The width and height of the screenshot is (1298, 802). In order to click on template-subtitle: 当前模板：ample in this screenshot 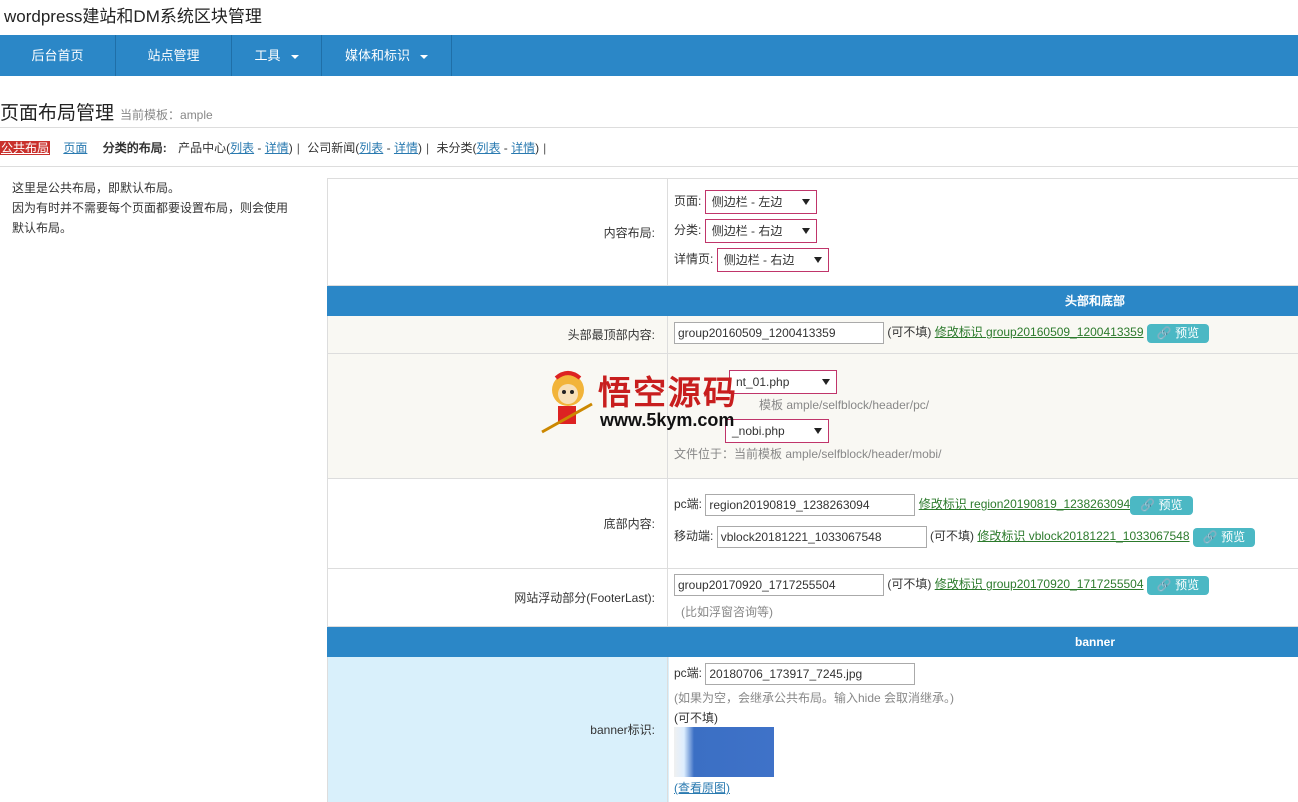, I will do `click(166, 115)`.